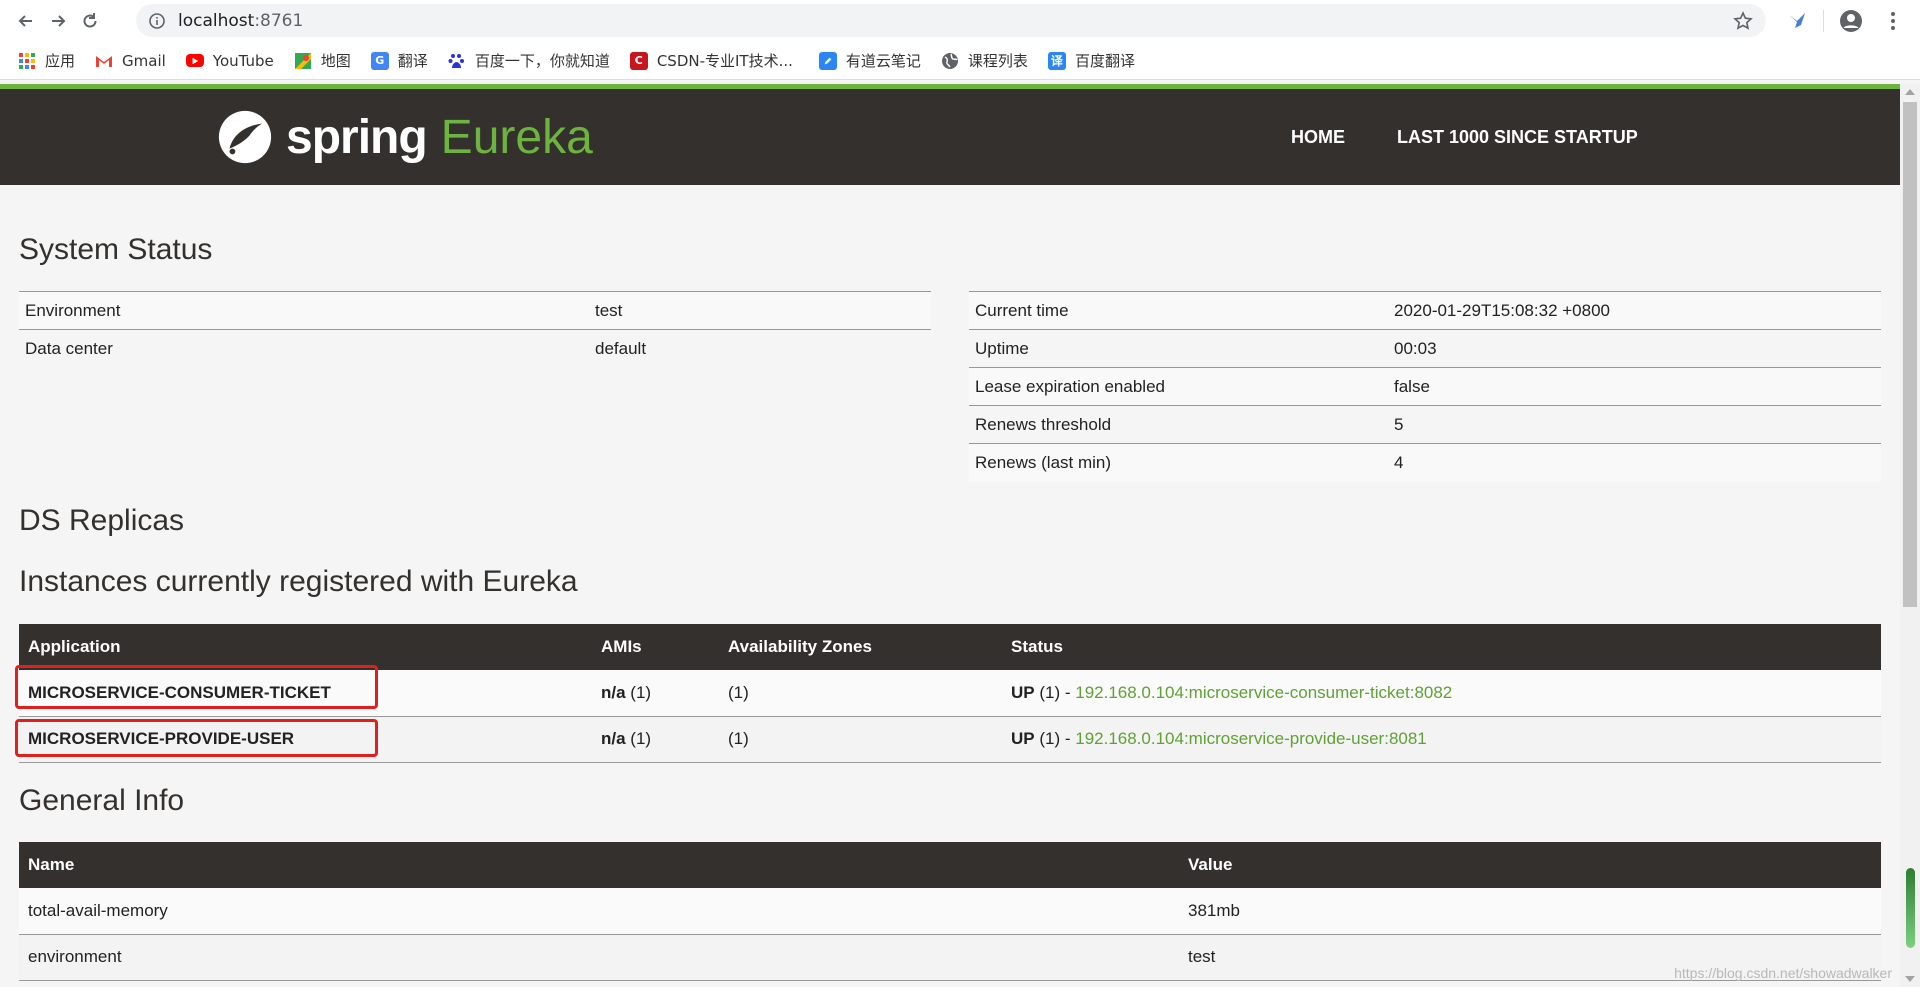 The width and height of the screenshot is (1920, 987). What do you see at coordinates (1178, 462) in the screenshot?
I see `status-key: Renews (last min)` at bounding box center [1178, 462].